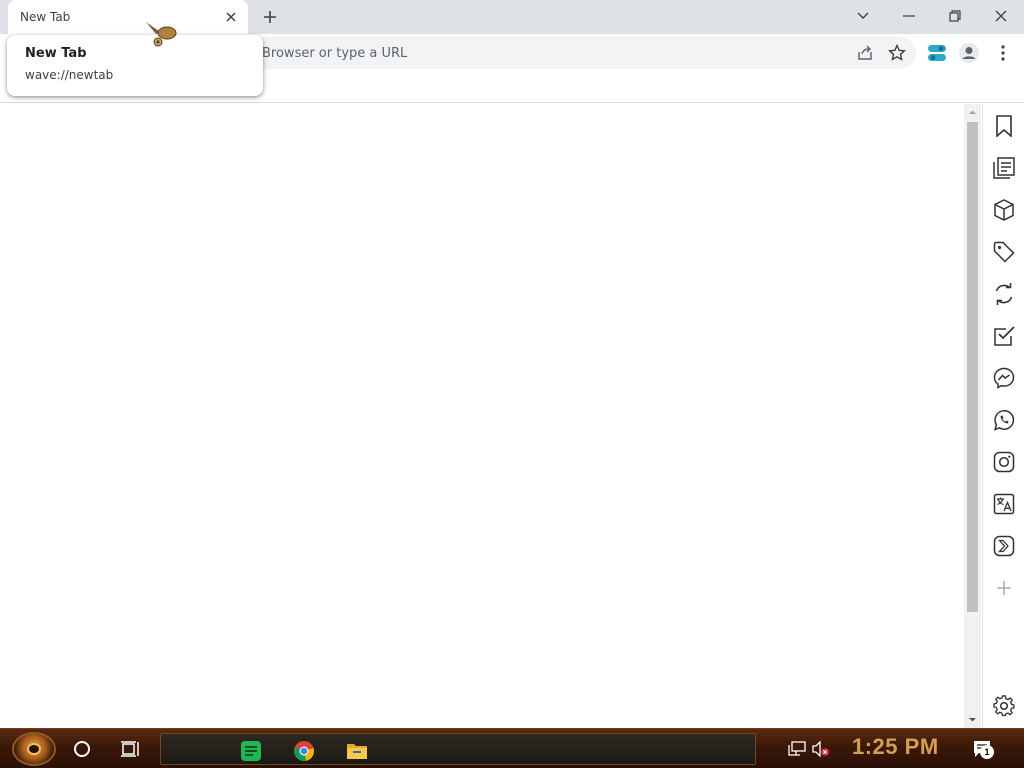 This screenshot has width=1024, height=768. I want to click on whatsapp-icon, so click(1004, 420).